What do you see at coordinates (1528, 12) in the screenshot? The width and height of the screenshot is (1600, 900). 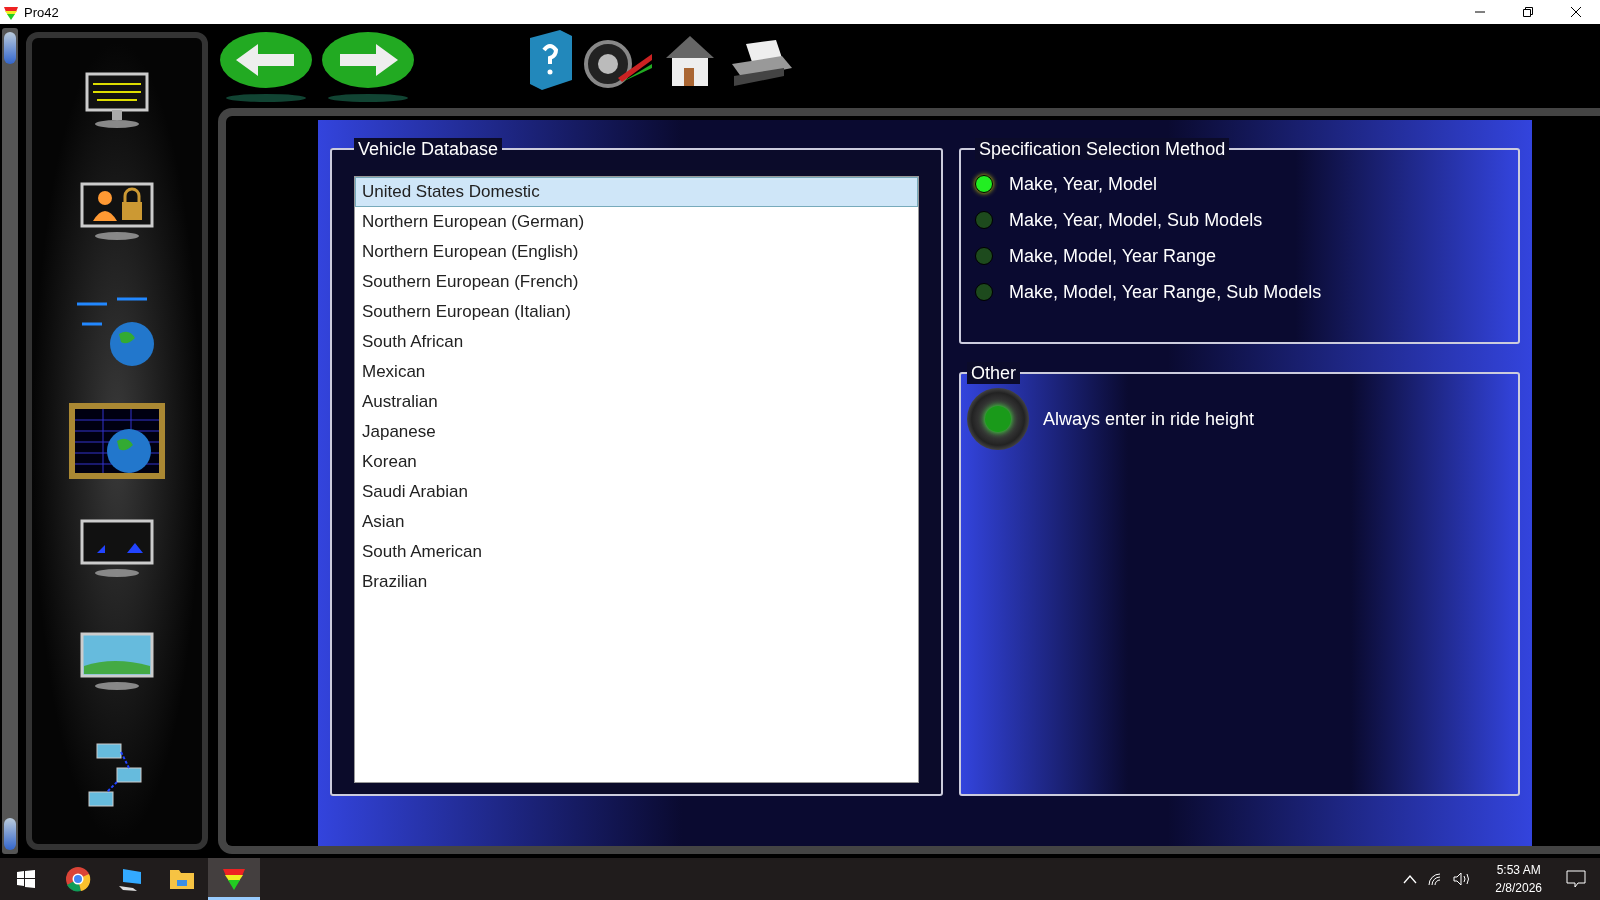 I see `restore-icon` at bounding box center [1528, 12].